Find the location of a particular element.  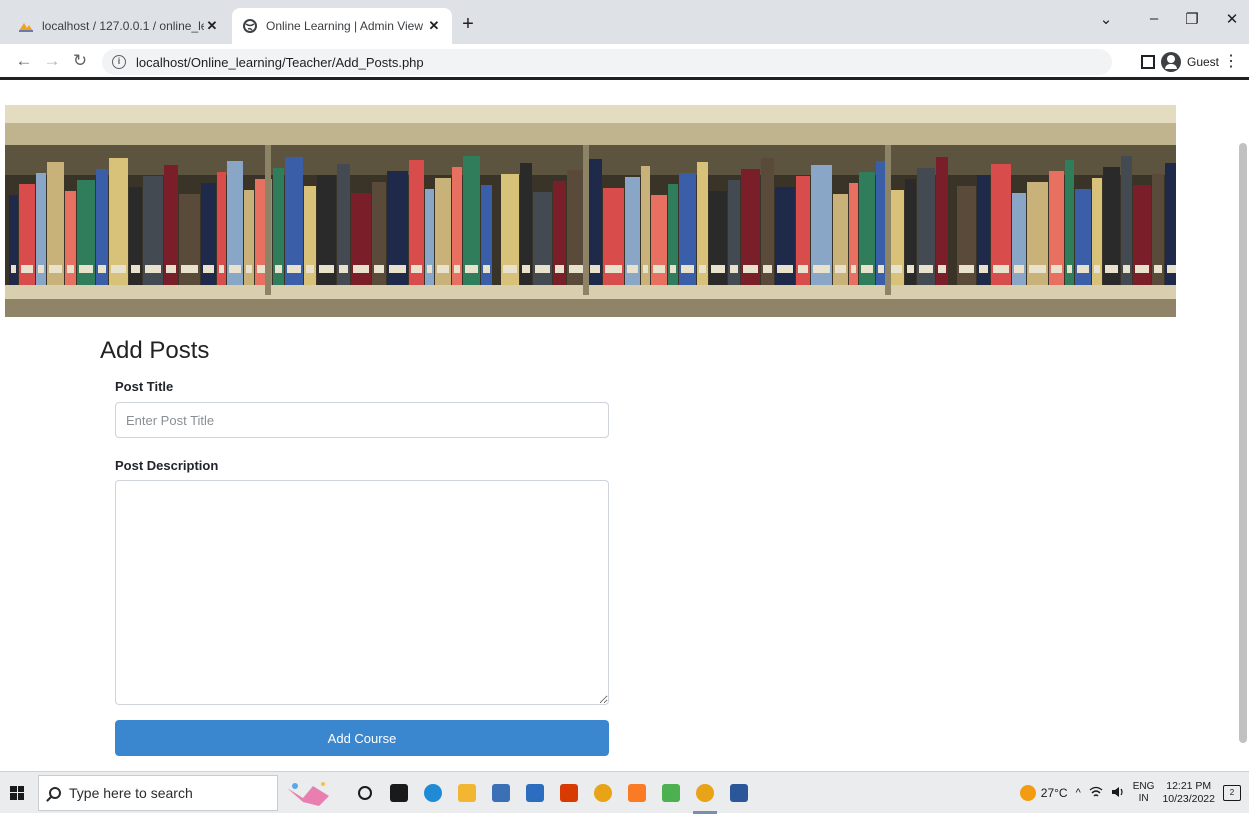

tab-online-learning: Online Learning | Admin View Te ✕ is located at coordinates (342, 26).